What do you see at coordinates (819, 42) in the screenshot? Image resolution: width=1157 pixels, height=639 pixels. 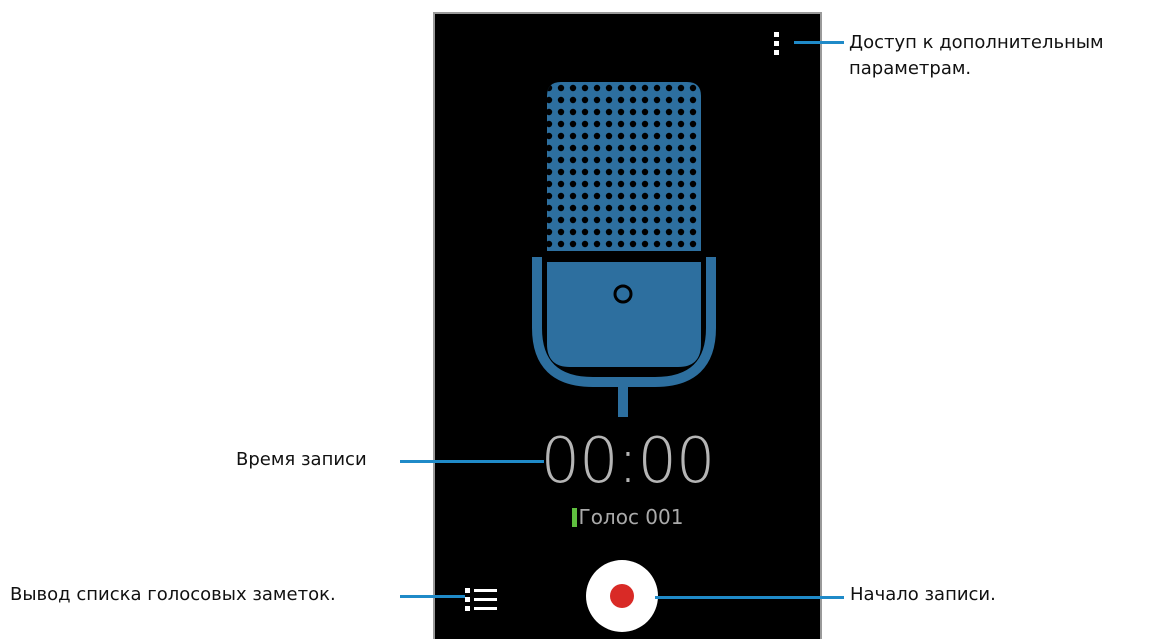 I see `menu-leader-line` at bounding box center [819, 42].